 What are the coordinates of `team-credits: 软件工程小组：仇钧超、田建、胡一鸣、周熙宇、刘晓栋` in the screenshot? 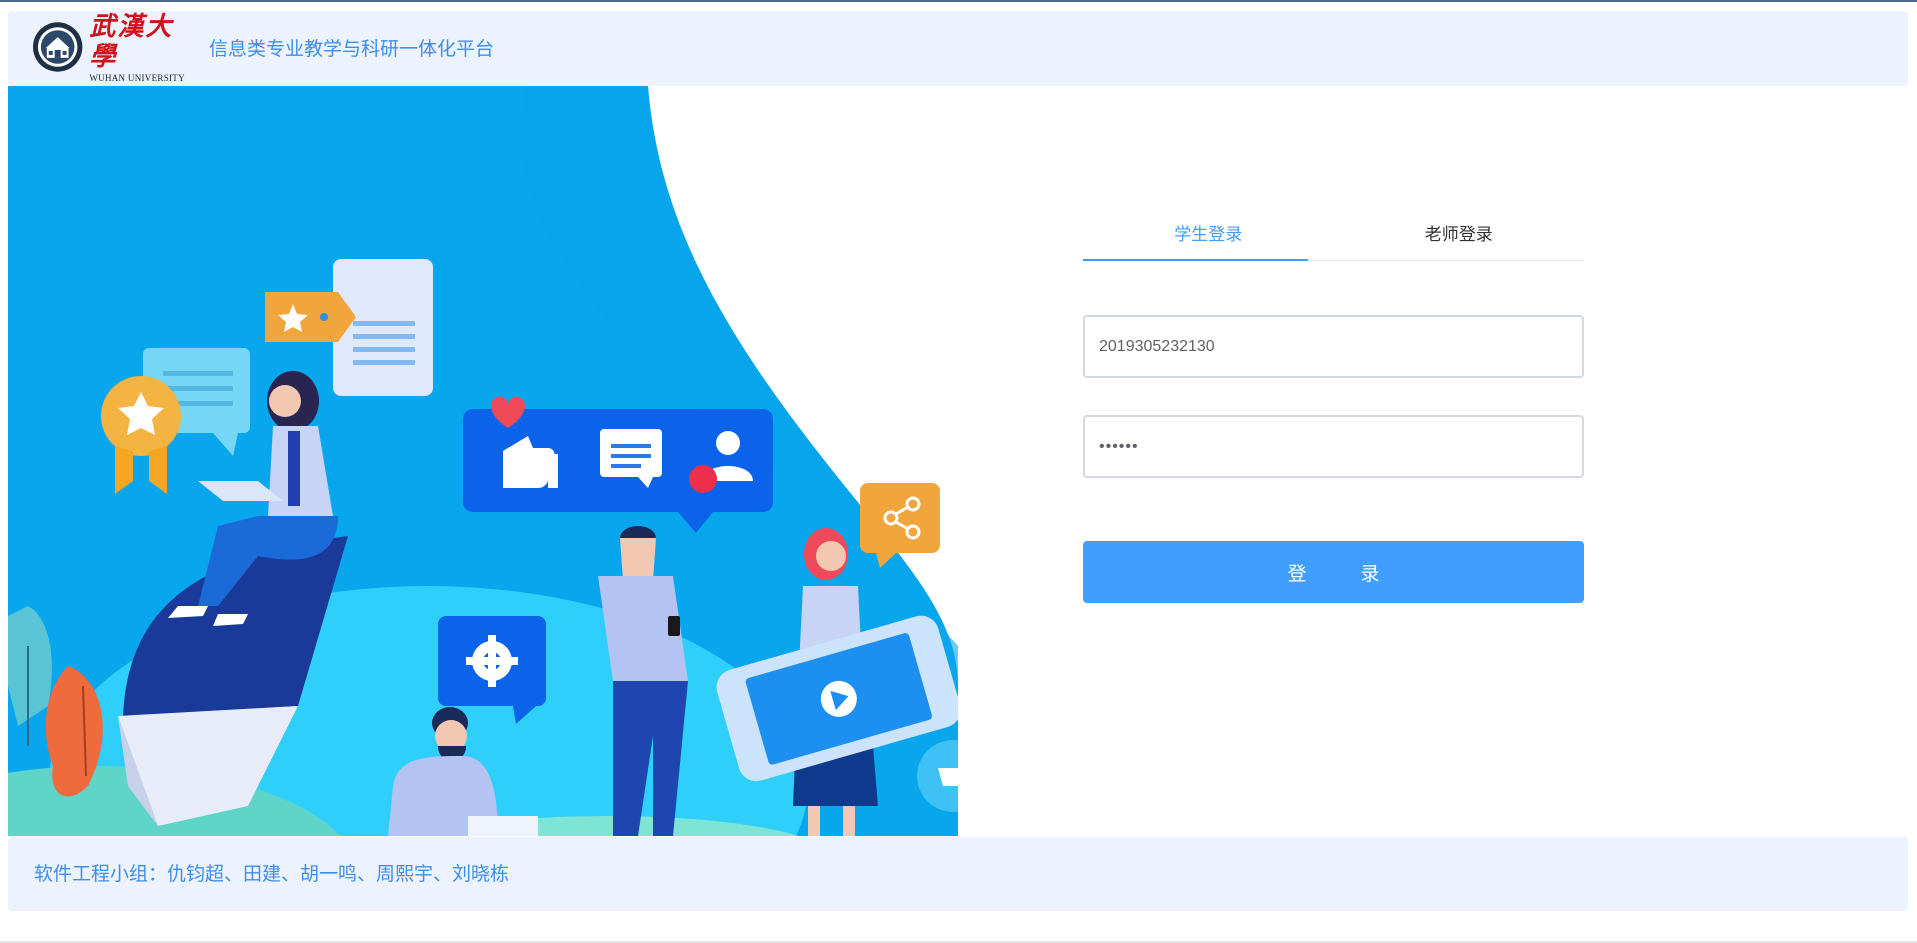 It's located at (272, 874).